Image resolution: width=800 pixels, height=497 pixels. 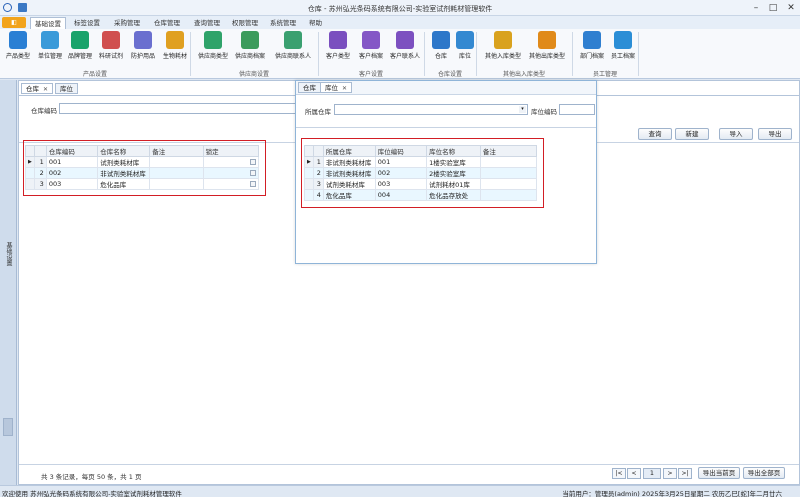 I want to click on doc-tab-label: 仓库, so click(x=32, y=89).